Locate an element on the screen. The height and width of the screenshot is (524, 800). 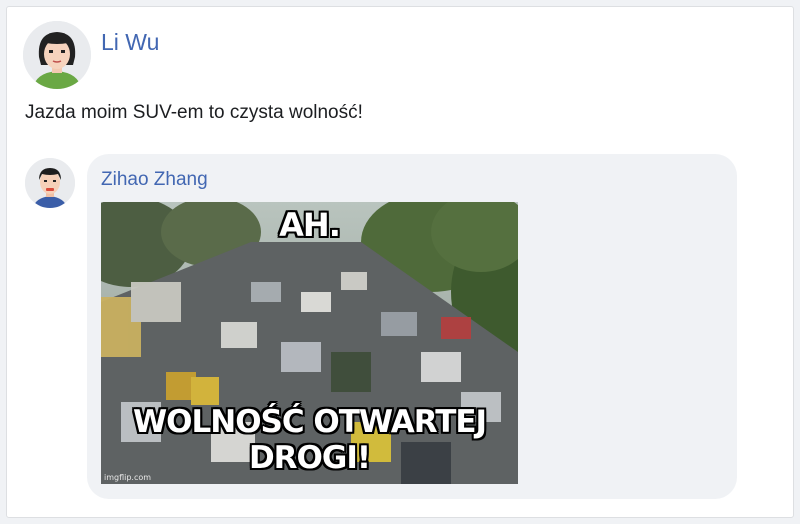
commenter-avatar is located at coordinates (50, 183).